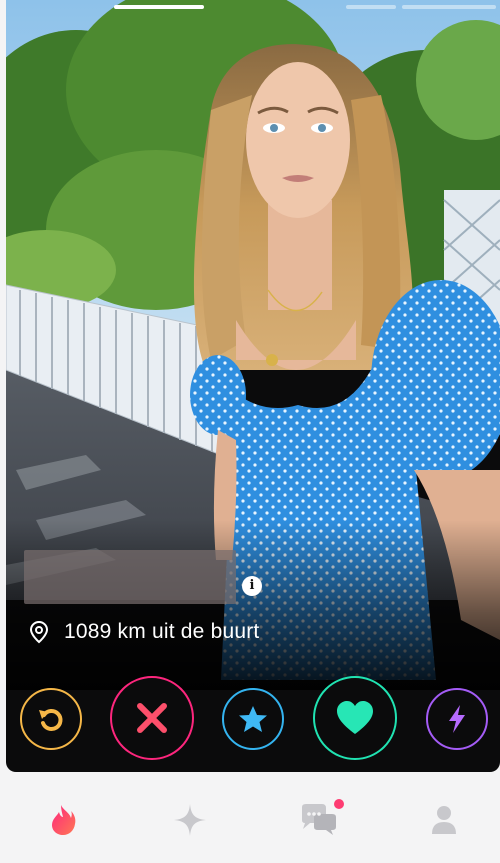  Describe the element at coordinates (253, 7) in the screenshot. I see `photo-pager` at that location.